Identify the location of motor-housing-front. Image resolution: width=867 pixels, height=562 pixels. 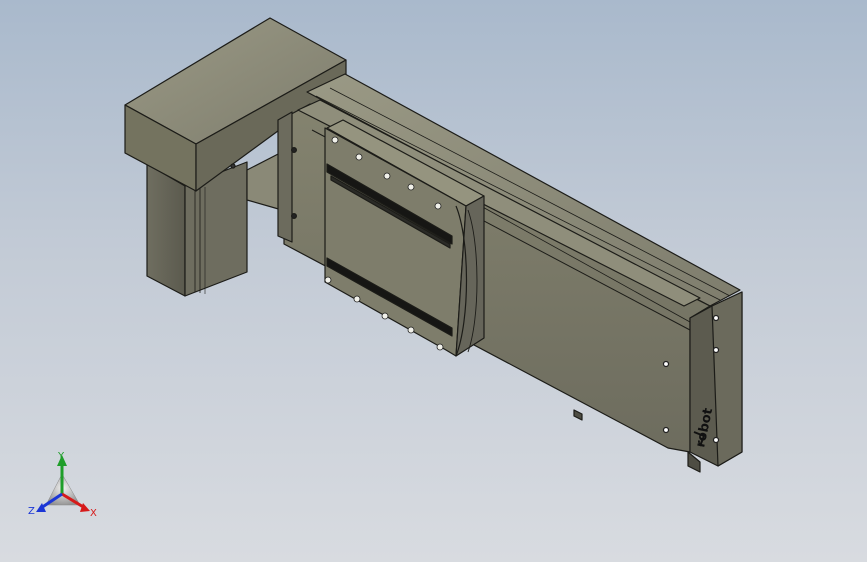
(166, 230).